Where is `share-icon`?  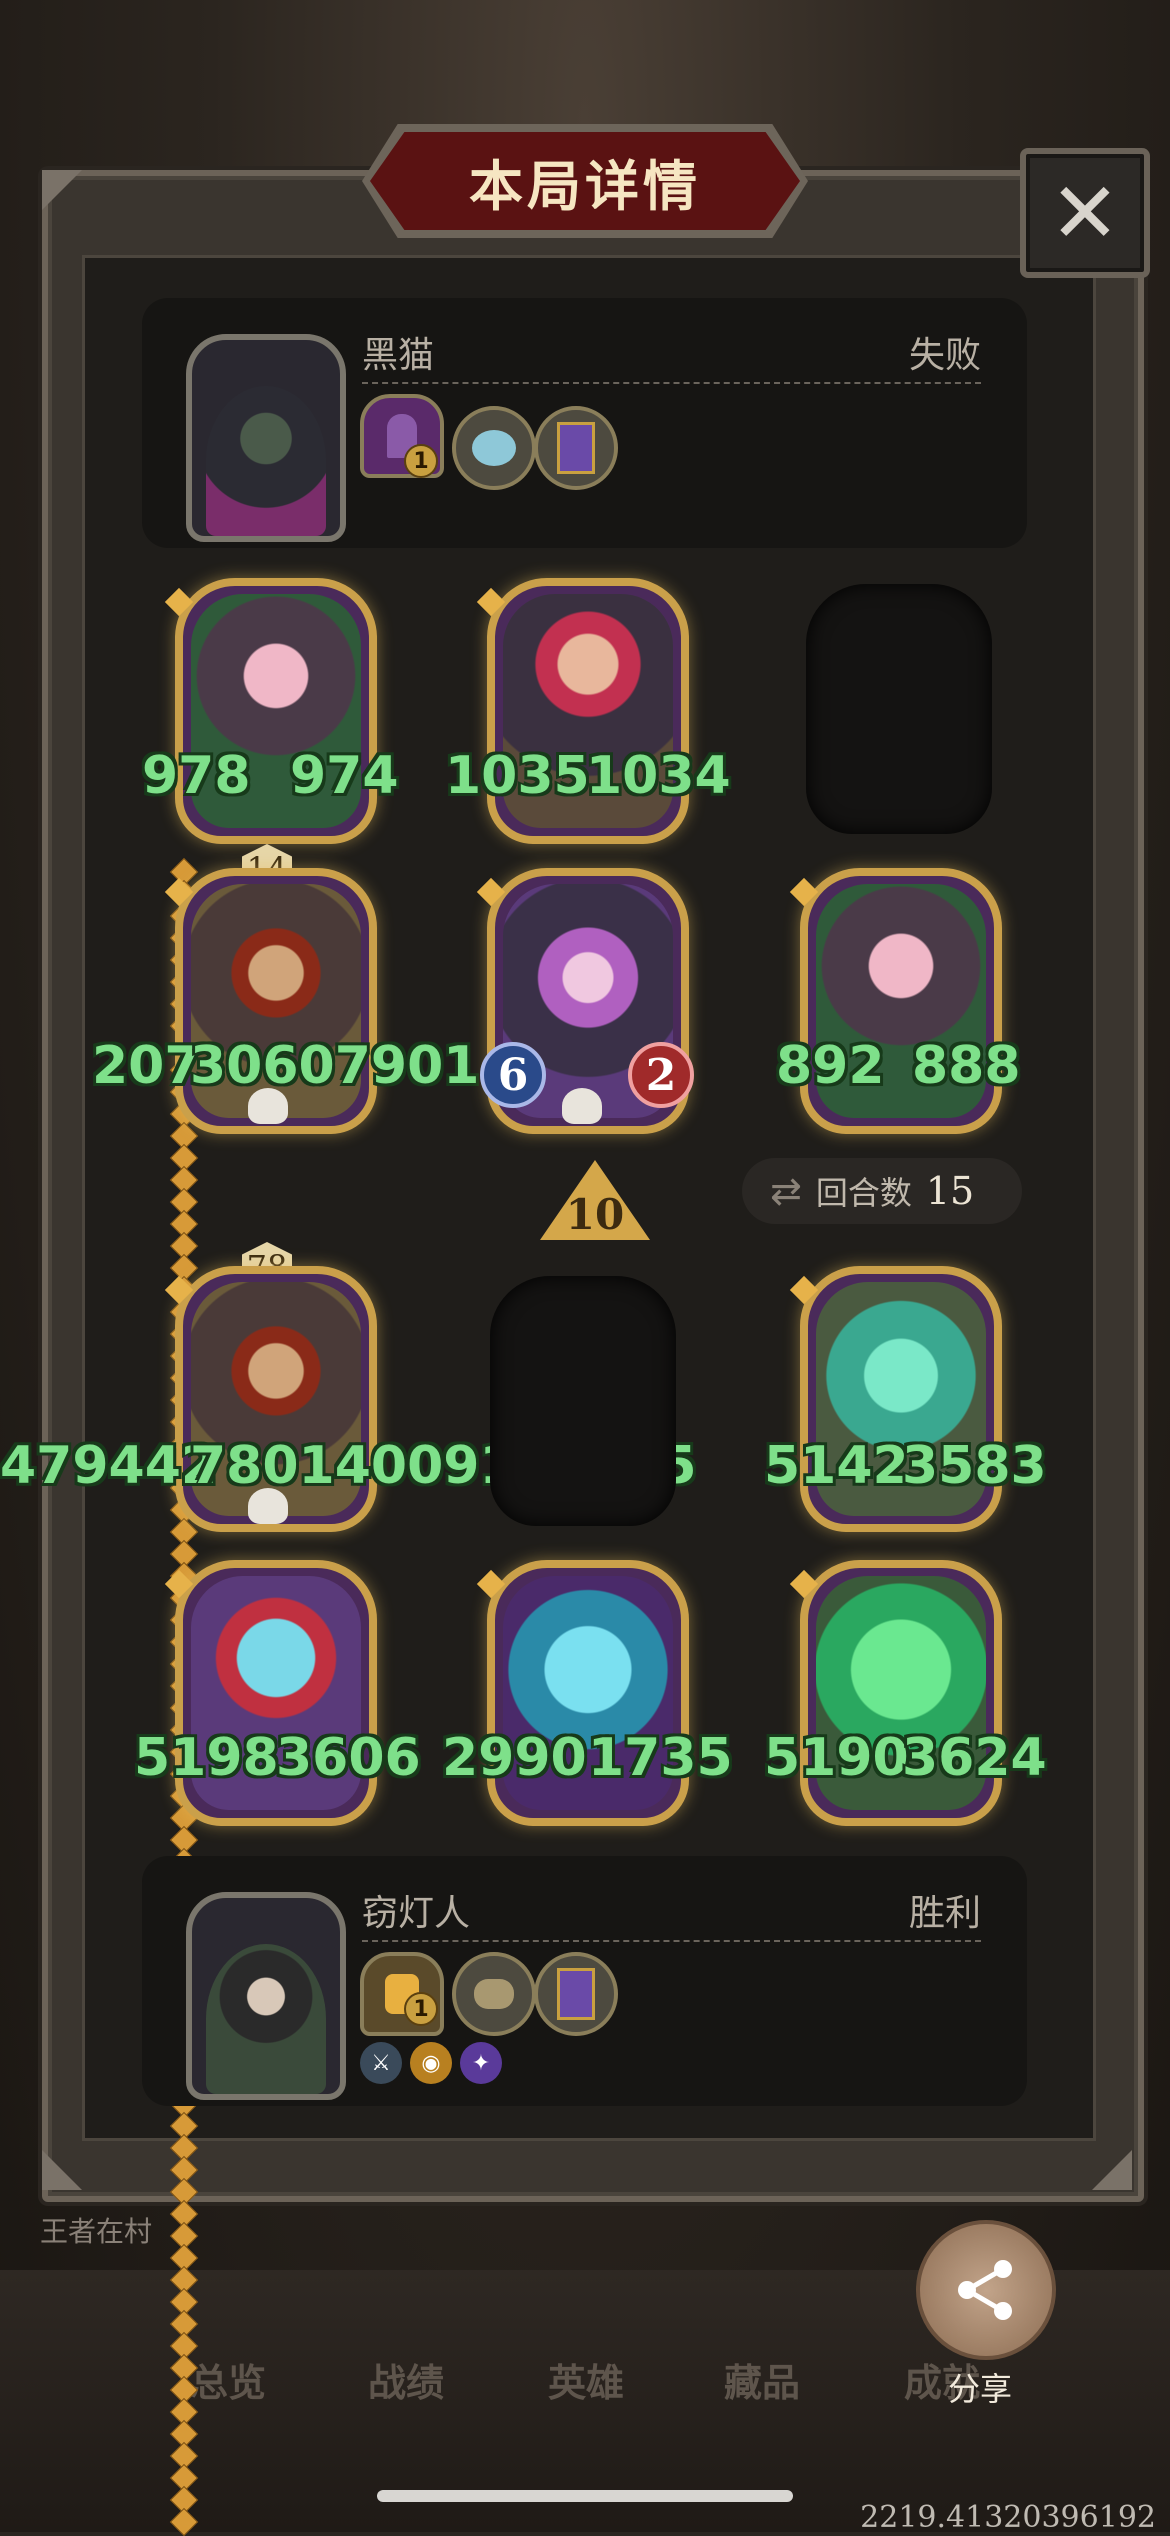 share-icon is located at coordinates (985, 2290).